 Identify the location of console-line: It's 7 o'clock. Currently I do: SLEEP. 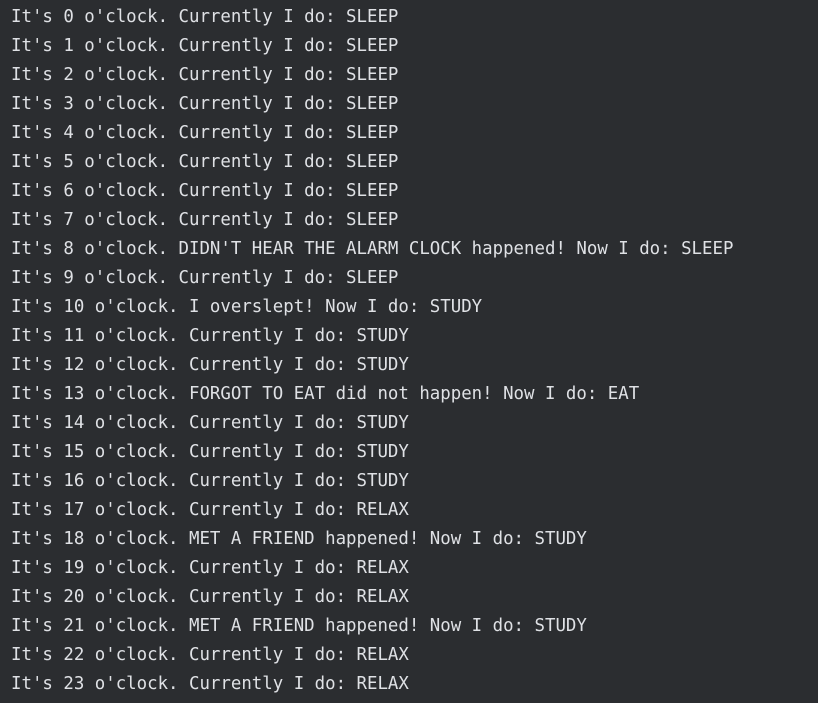
(205, 220).